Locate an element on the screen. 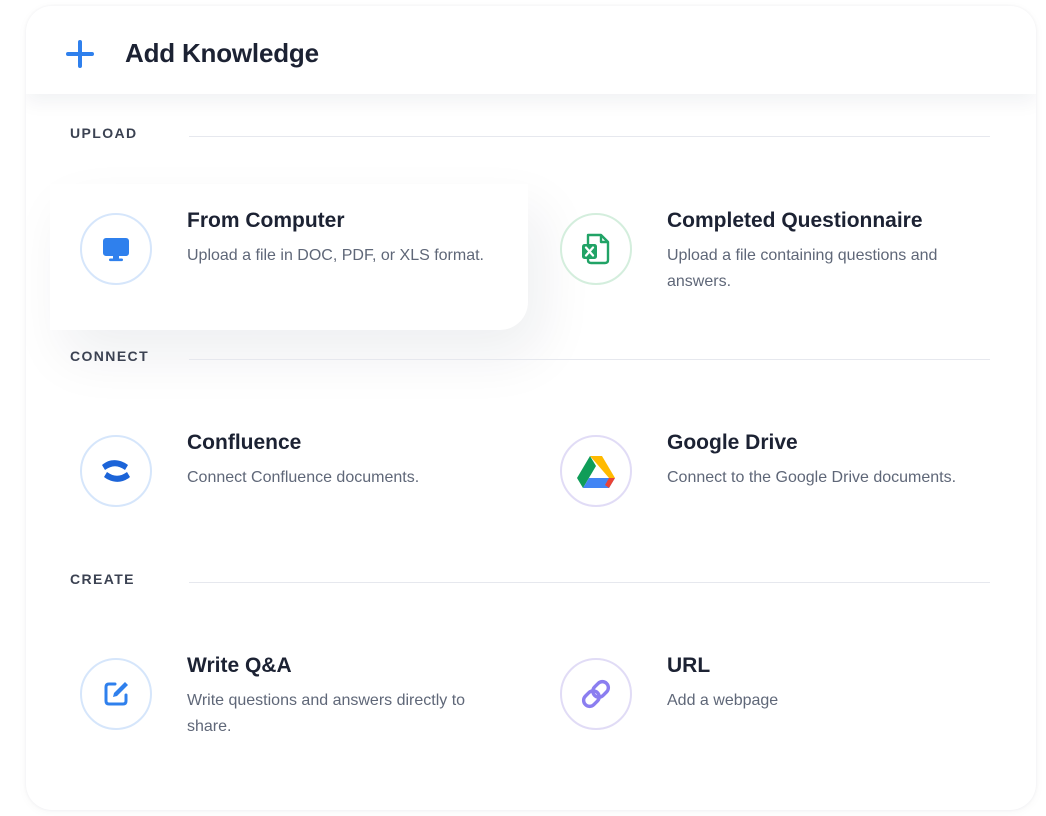 The width and height of the screenshot is (1046, 816). option-description: Add a webpage is located at coordinates (723, 700).